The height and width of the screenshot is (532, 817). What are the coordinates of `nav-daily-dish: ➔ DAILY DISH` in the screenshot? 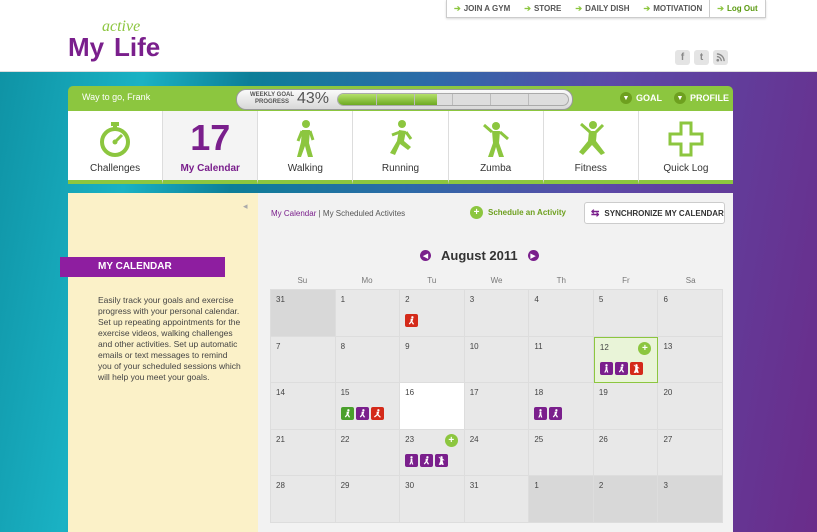 It's located at (602, 8).